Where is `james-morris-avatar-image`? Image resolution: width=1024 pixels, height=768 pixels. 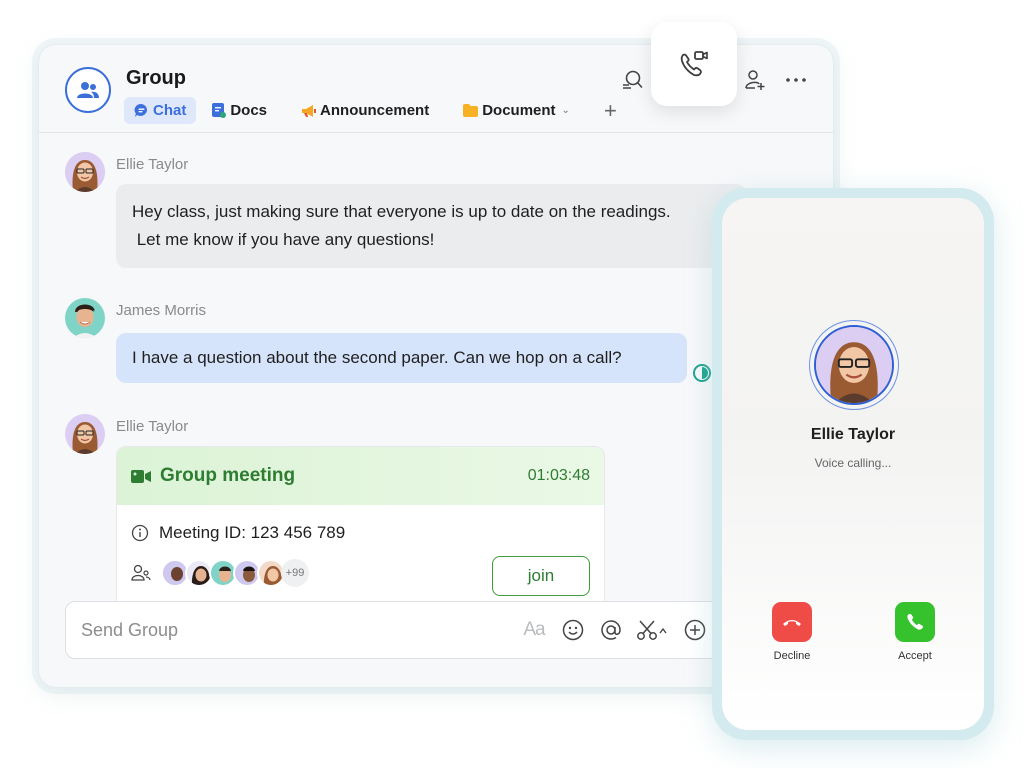 james-morris-avatar-image is located at coordinates (85, 318).